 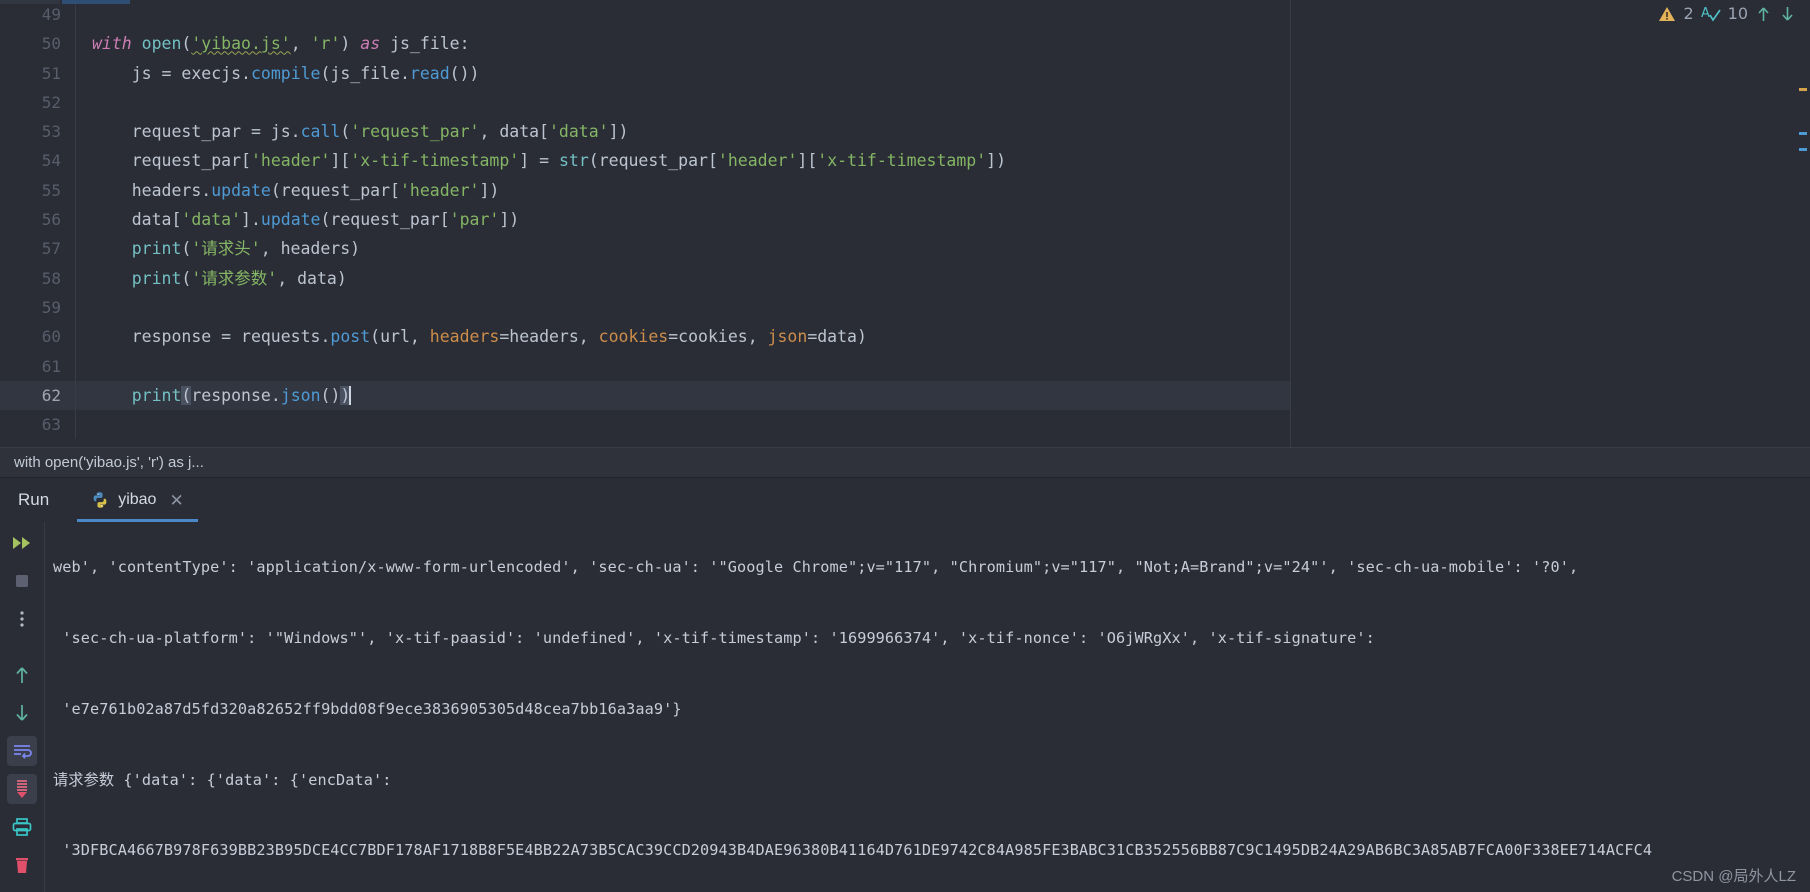 I want to click on code-line: 55 headers.update(request_par['header']), so click(x=645, y=190).